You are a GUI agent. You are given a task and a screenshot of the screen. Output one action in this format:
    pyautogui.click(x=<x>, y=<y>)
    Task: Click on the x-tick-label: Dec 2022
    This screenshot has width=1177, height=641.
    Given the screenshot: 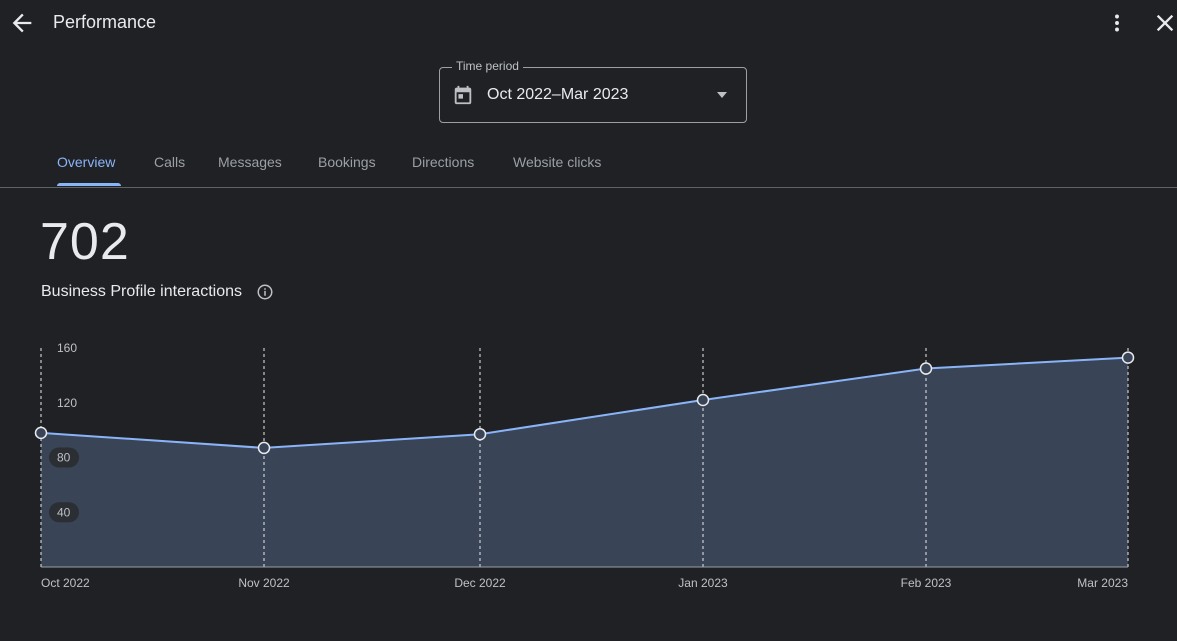 What is the action you would take?
    pyautogui.click(x=480, y=583)
    